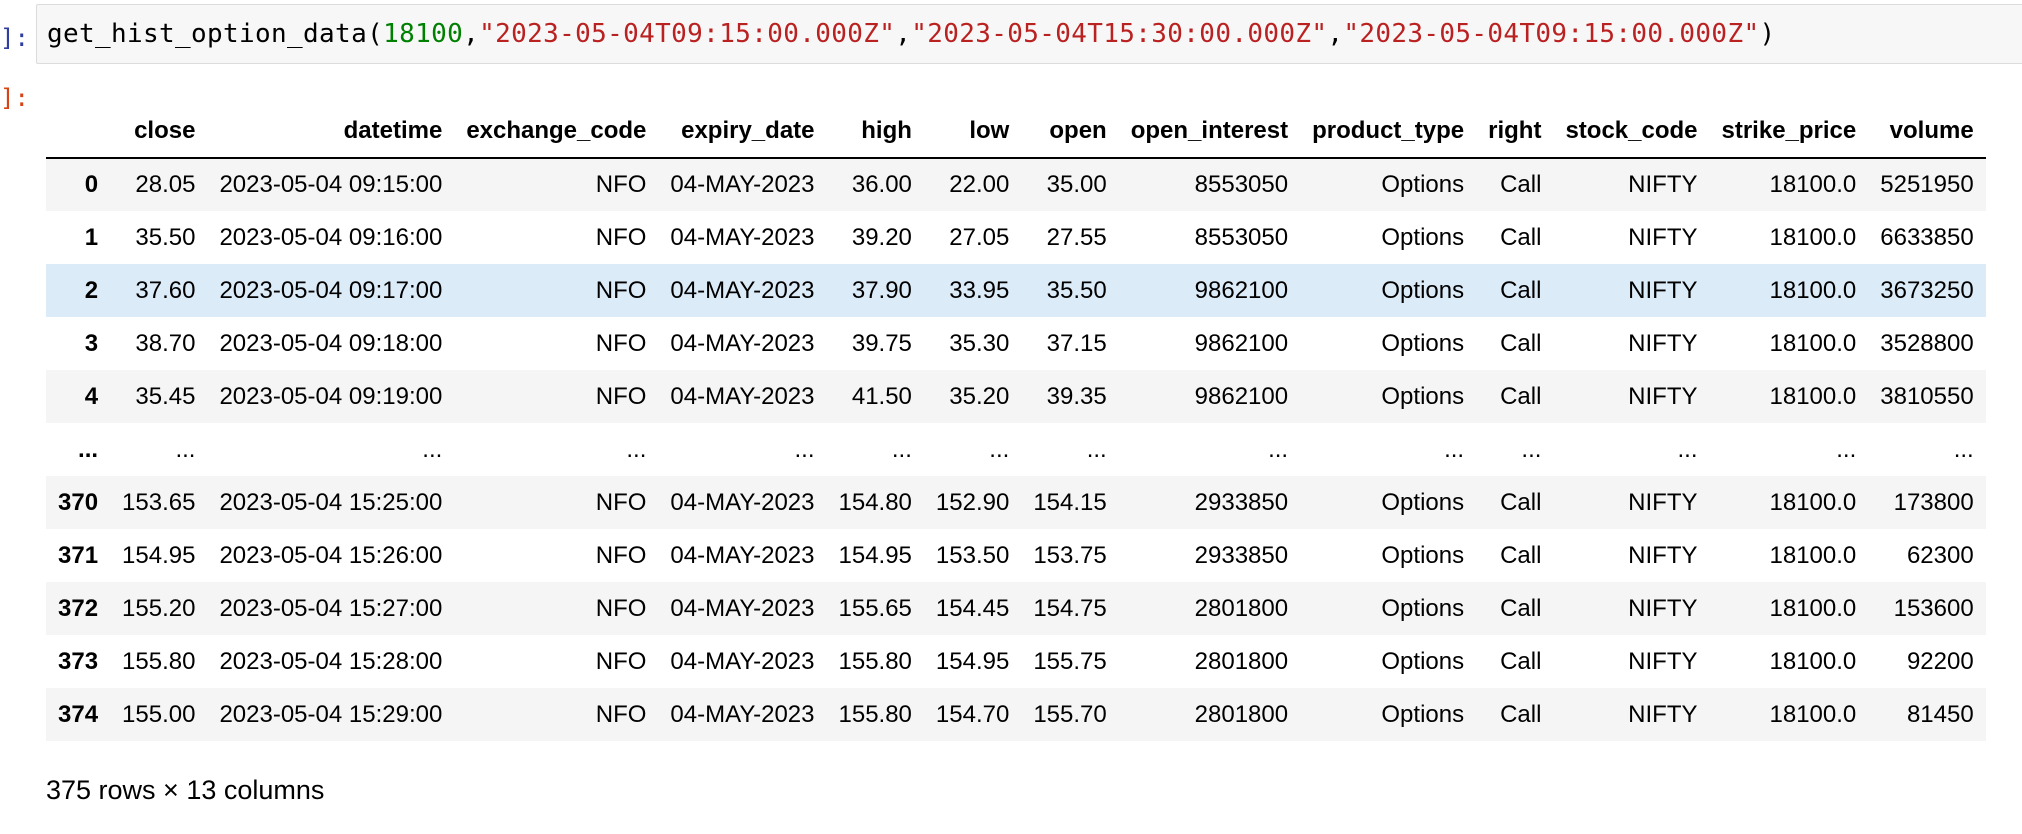  I want to click on column-header-open-interest: open_interest, so click(1209, 132).